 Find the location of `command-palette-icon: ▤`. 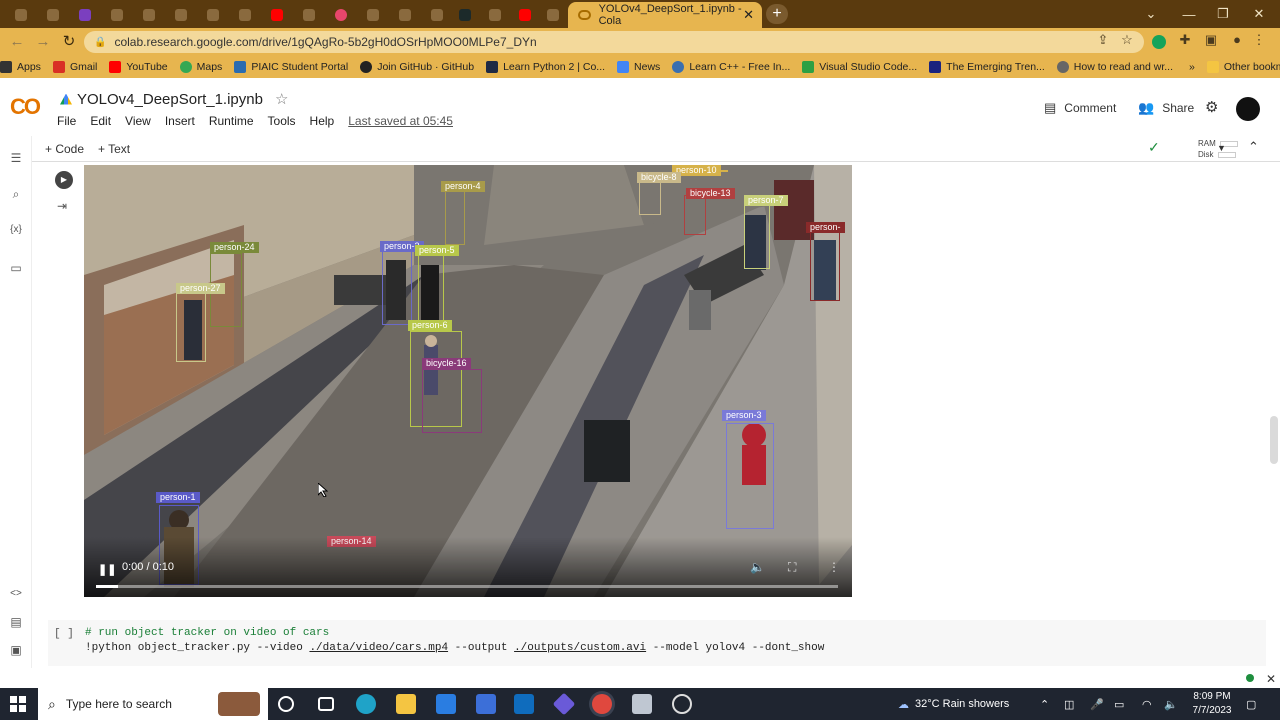

command-palette-icon: ▤ is located at coordinates (16, 622).